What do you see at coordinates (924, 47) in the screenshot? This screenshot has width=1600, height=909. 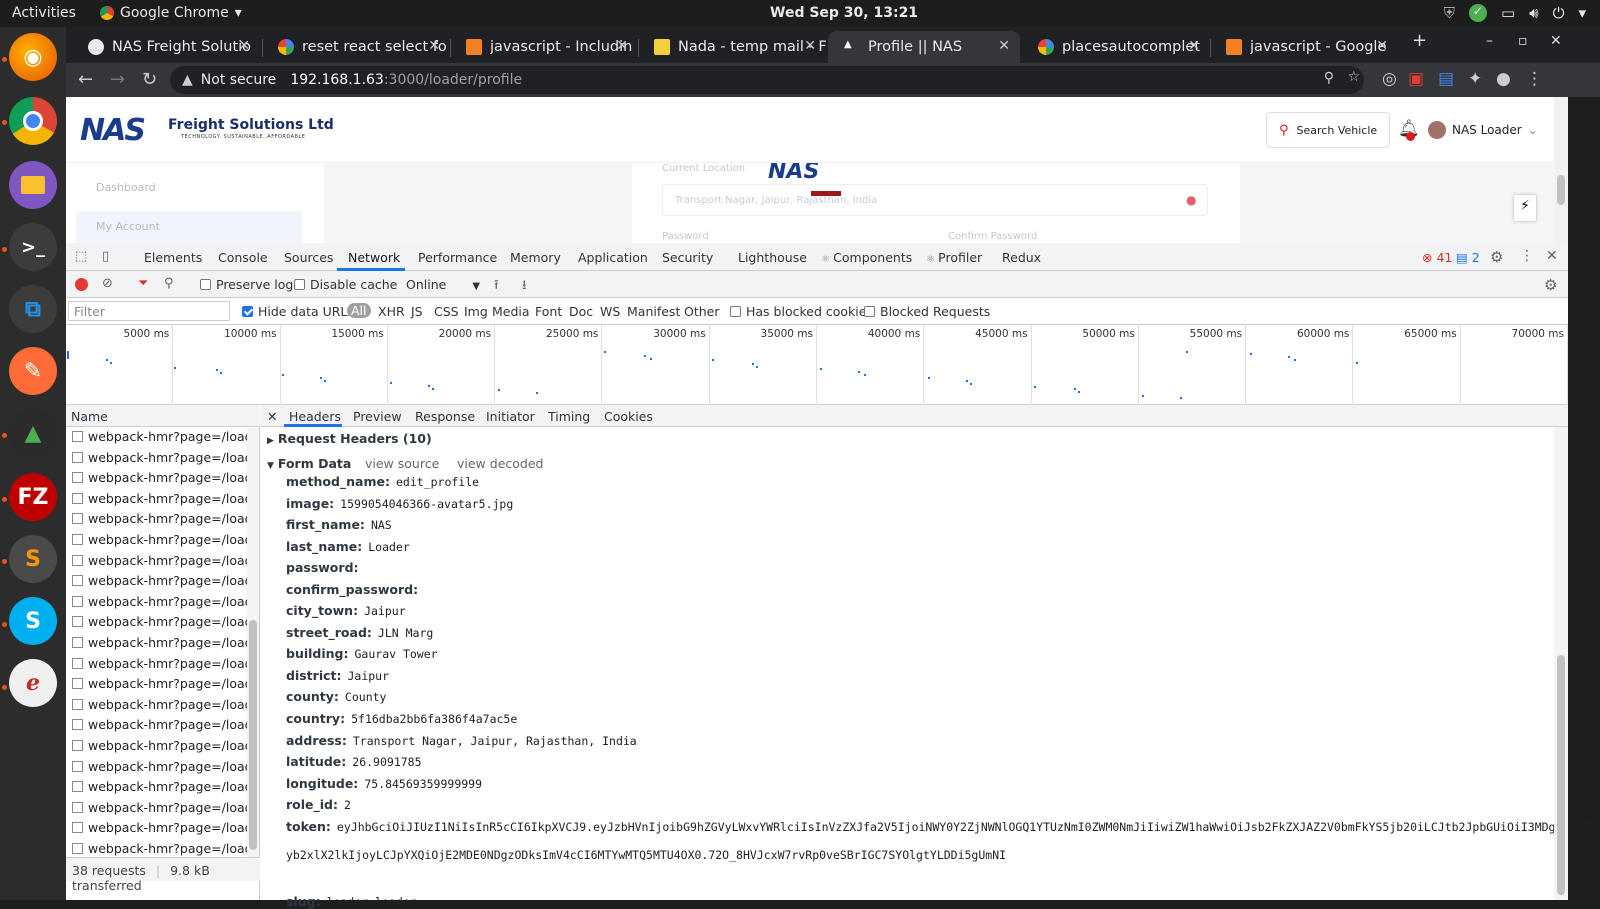 I see `tab-profile-nas: ▲ Profile || NAS ✕` at bounding box center [924, 47].